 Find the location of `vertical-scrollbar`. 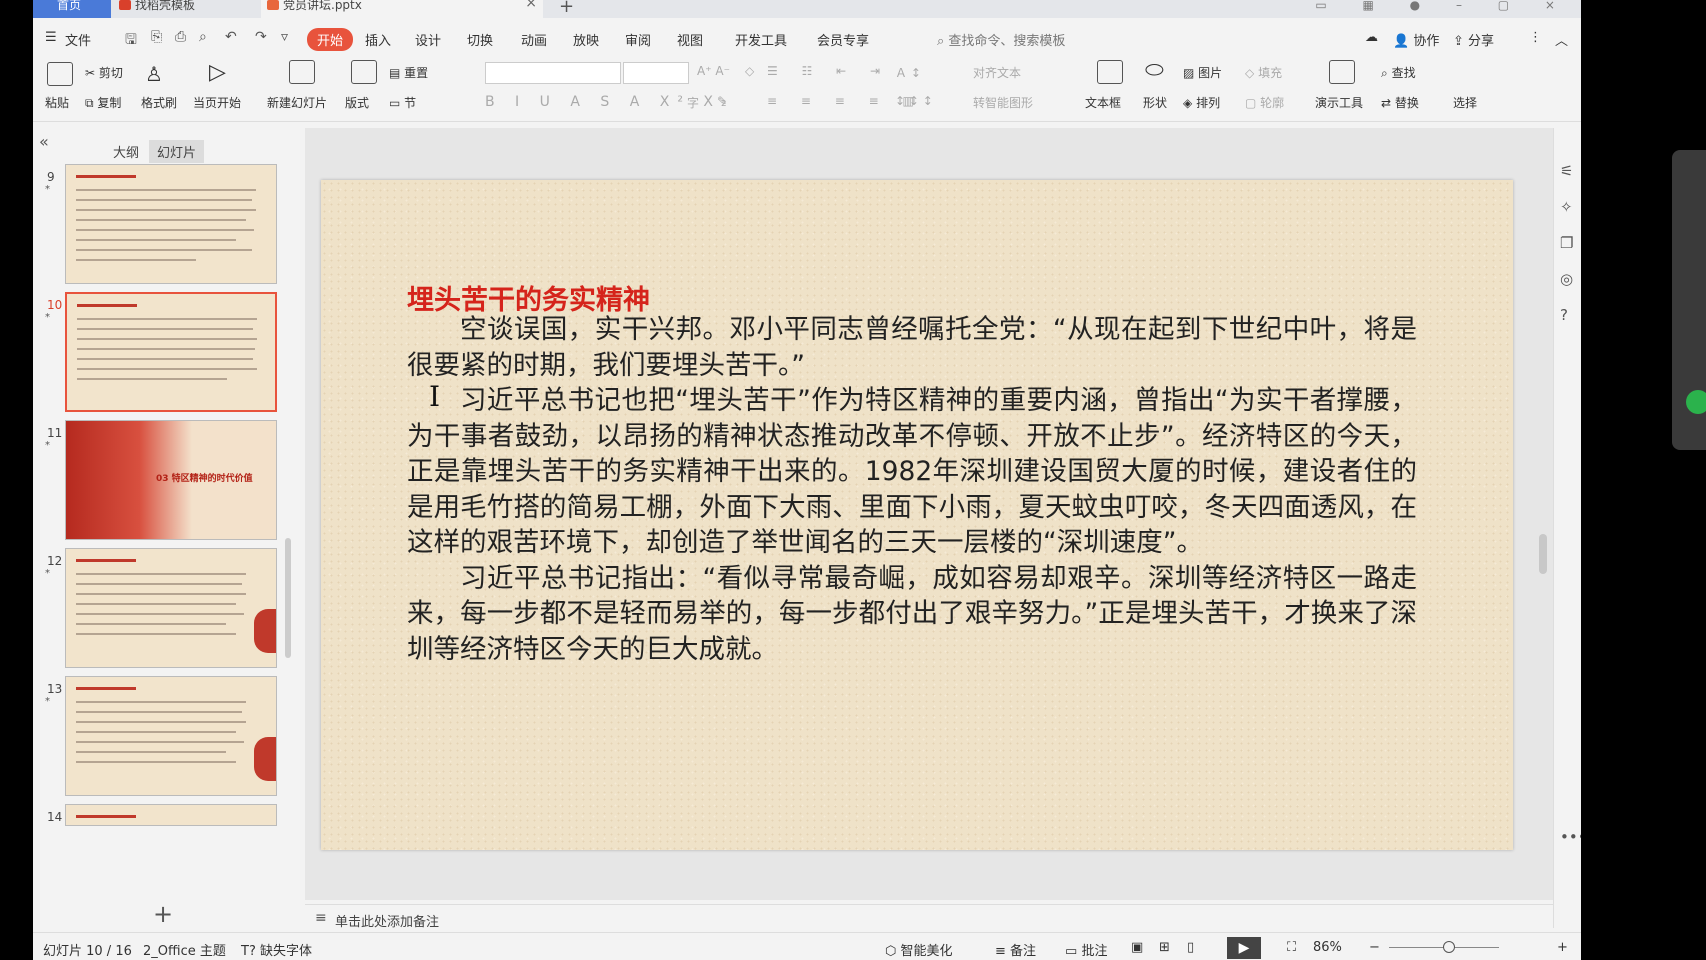

vertical-scrollbar is located at coordinates (1543, 554).